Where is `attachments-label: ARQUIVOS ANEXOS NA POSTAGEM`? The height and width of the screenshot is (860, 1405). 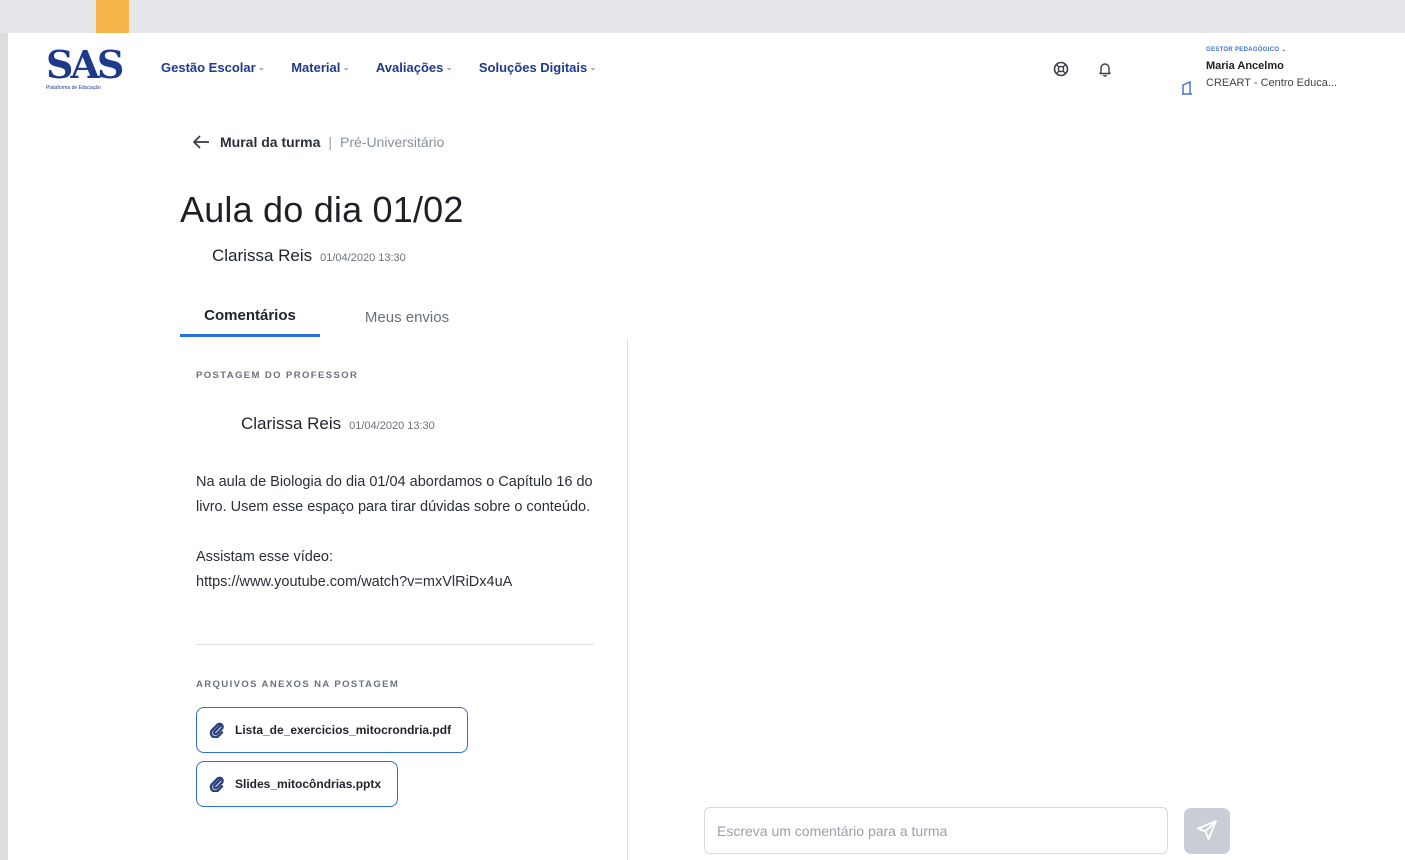 attachments-label: ARQUIVOS ANEXOS NA POSTAGEM is located at coordinates (298, 684).